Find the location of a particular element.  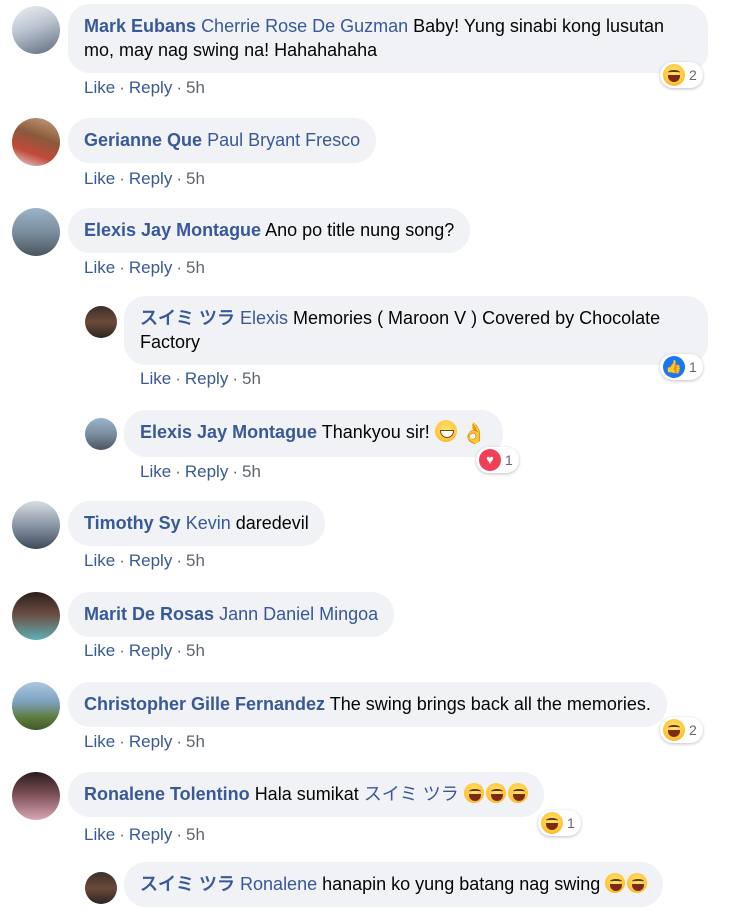

reaction-count: ♥ 1 is located at coordinates (497, 460).